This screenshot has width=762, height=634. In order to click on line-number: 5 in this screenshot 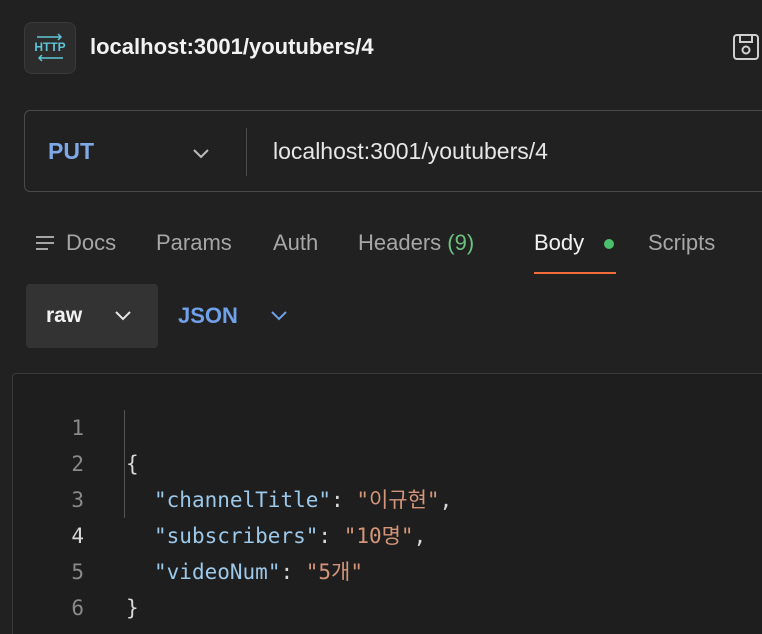, I will do `click(77, 572)`.